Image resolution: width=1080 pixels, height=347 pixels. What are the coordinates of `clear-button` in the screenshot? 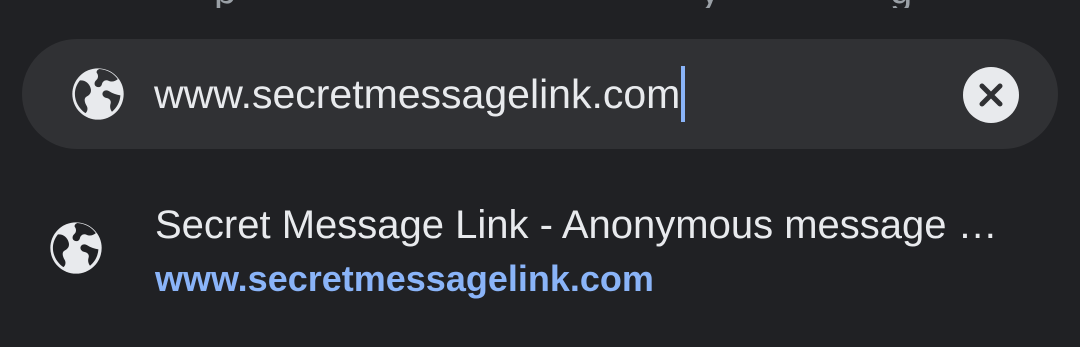 It's located at (991, 95).